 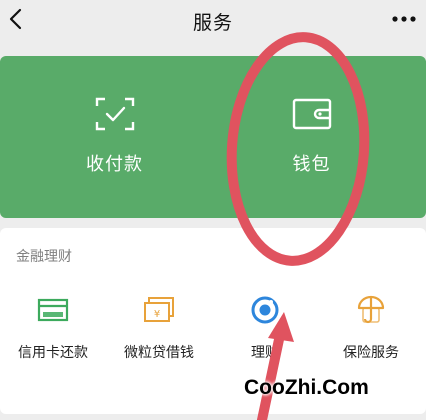 I want to click on credit-card-repayment-label: 信用卡还款, so click(x=53, y=352).